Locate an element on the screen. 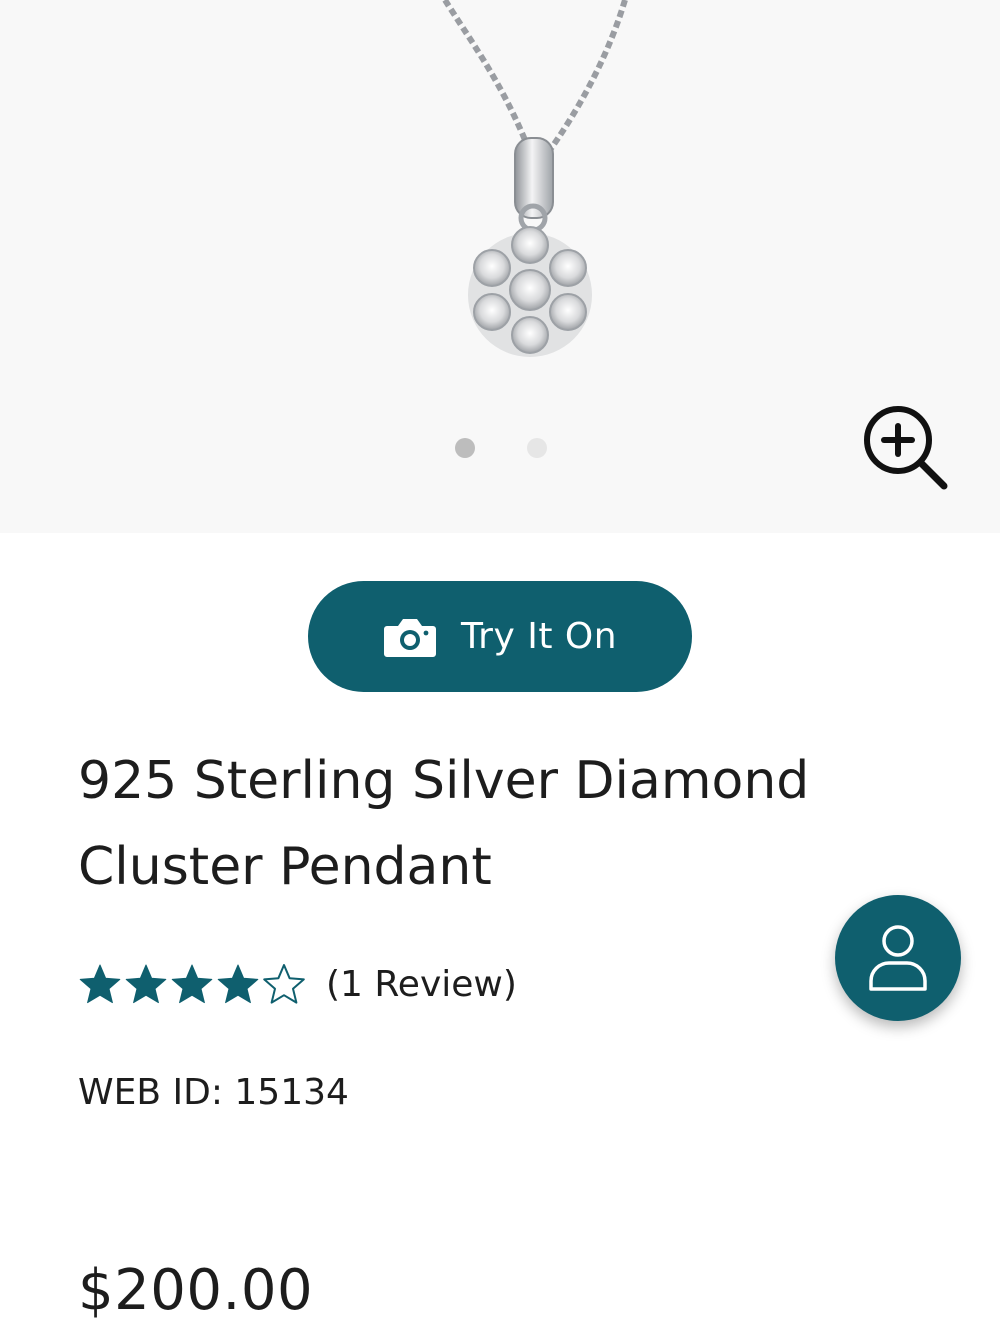 The height and width of the screenshot is (1333, 1000). product-title-line-1: 925 Sterling Silver Diamond is located at coordinates (444, 781).